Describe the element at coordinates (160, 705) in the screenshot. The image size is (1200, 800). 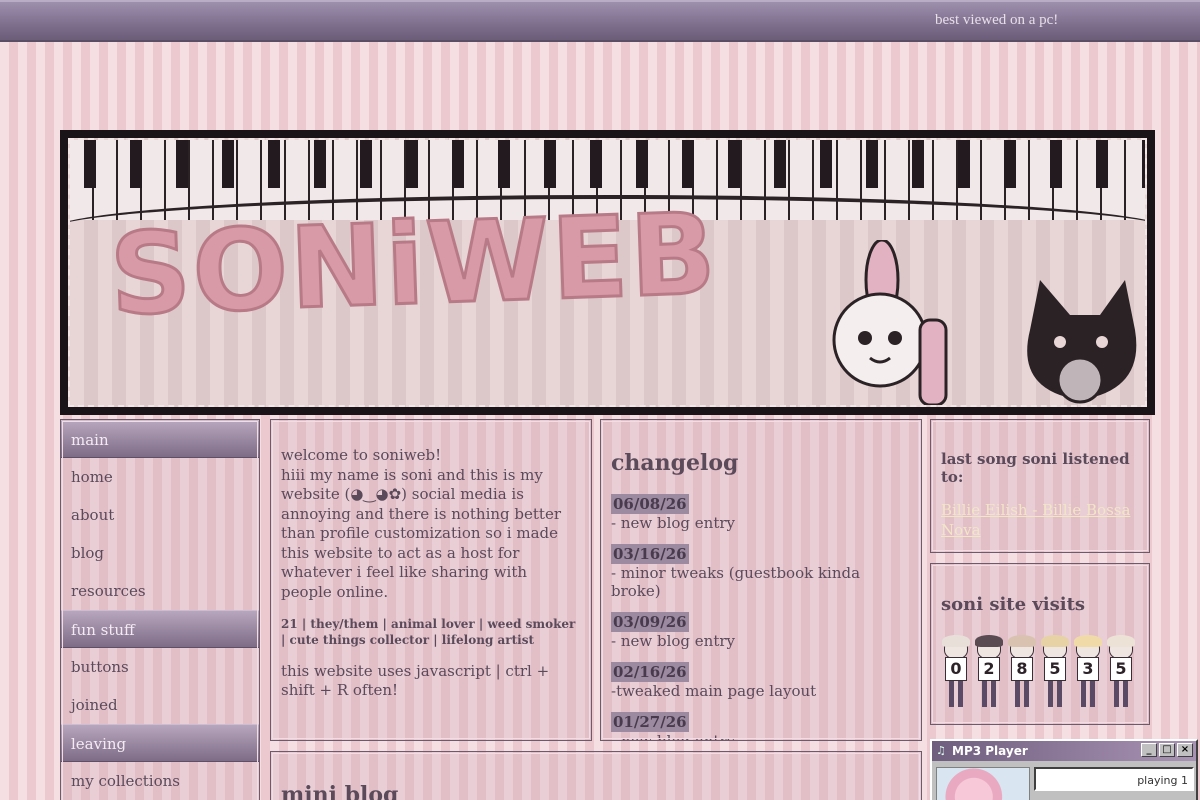
I see `nav-link-joined: joined` at that location.